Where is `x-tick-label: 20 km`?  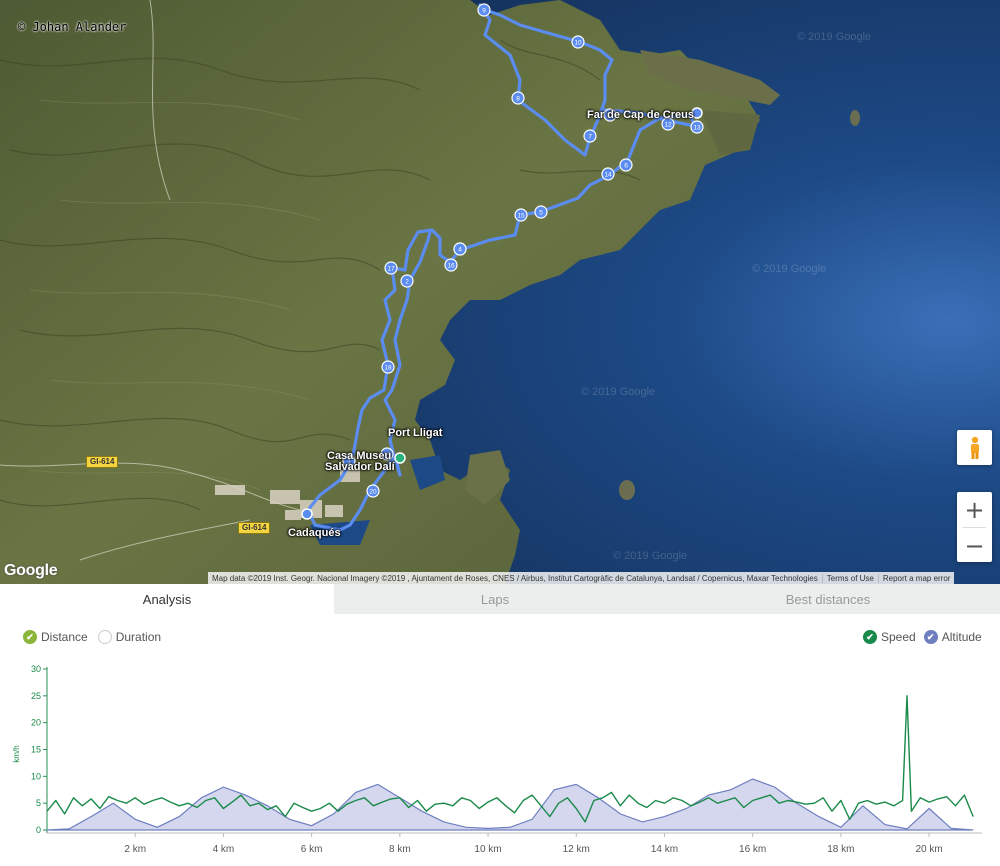 x-tick-label: 20 km is located at coordinates (928, 849).